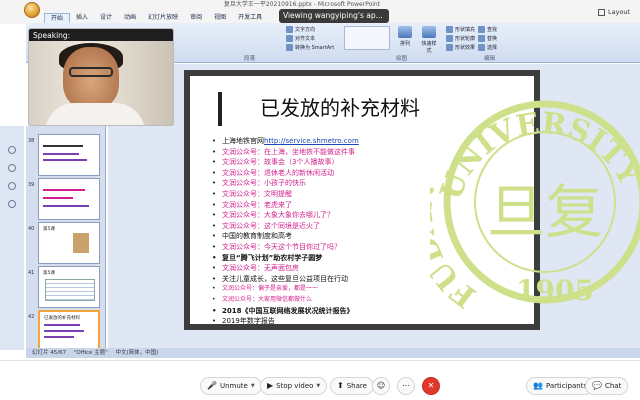  What do you see at coordinates (560, 386) in the screenshot?
I see `participants-button: 👥 Participants` at bounding box center [560, 386].